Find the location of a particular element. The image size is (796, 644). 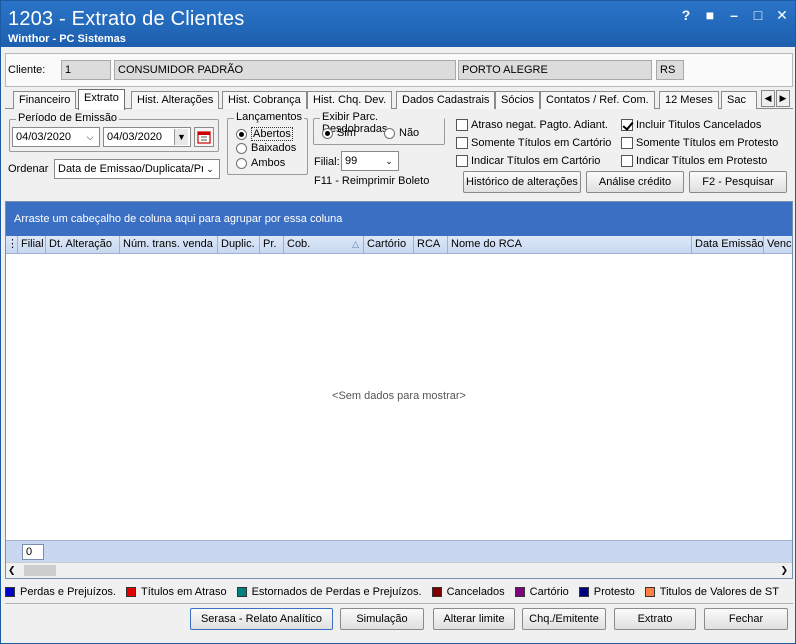

filial-select: 99 ⌄ is located at coordinates (370, 161).